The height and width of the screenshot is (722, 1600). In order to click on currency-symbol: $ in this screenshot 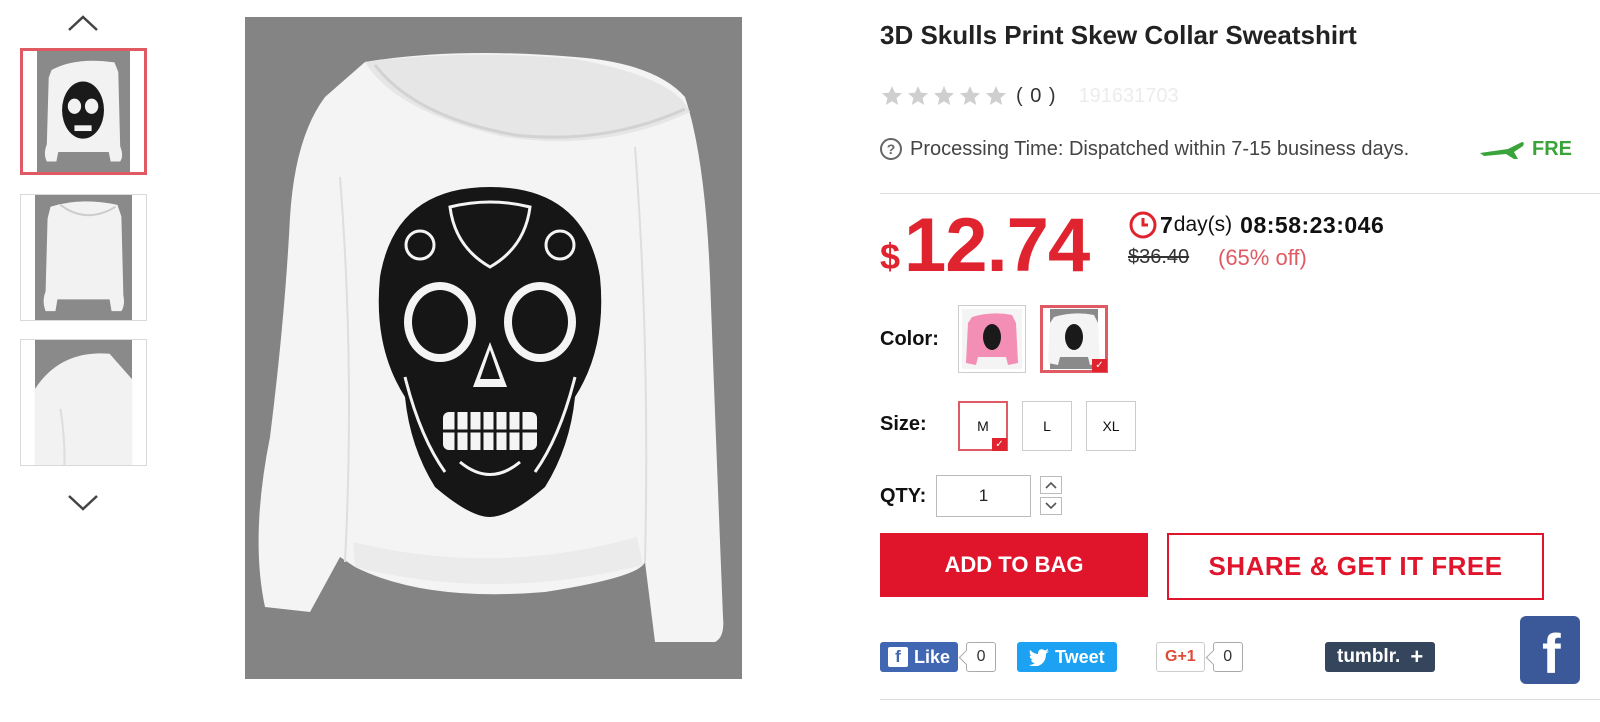, I will do `click(890, 256)`.